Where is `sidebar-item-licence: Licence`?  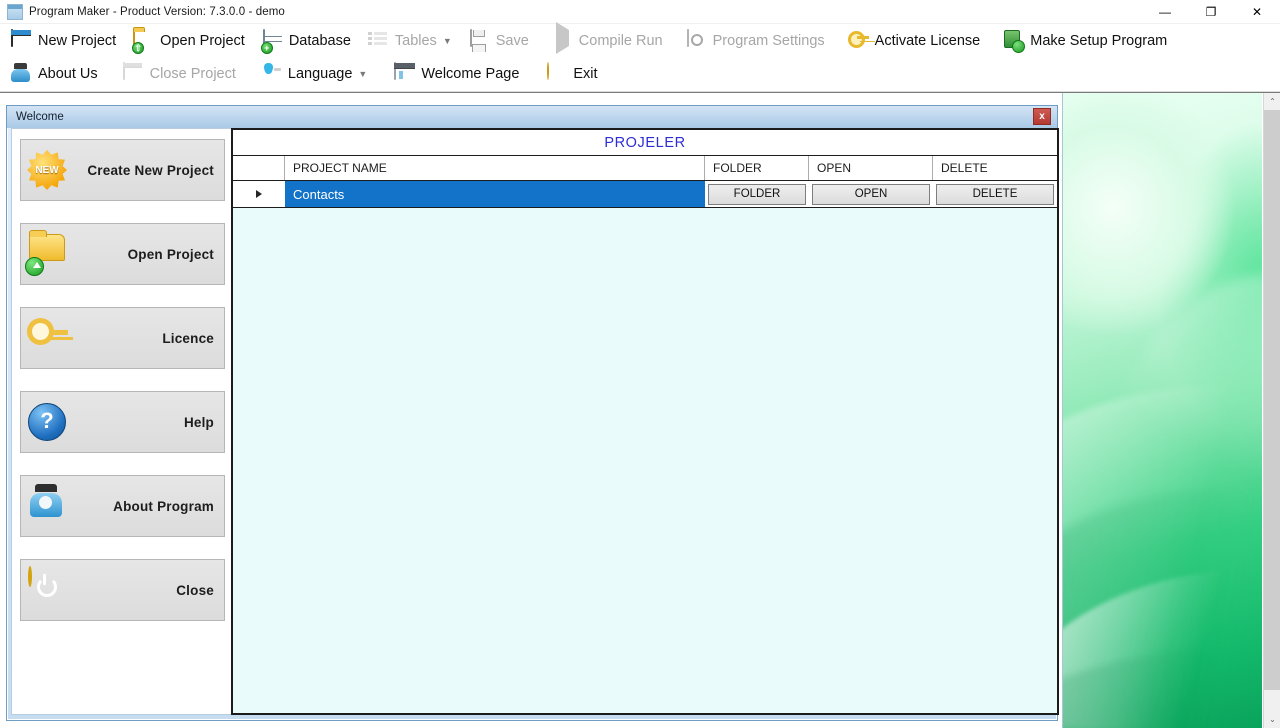
sidebar-item-licence: Licence is located at coordinates (122, 338).